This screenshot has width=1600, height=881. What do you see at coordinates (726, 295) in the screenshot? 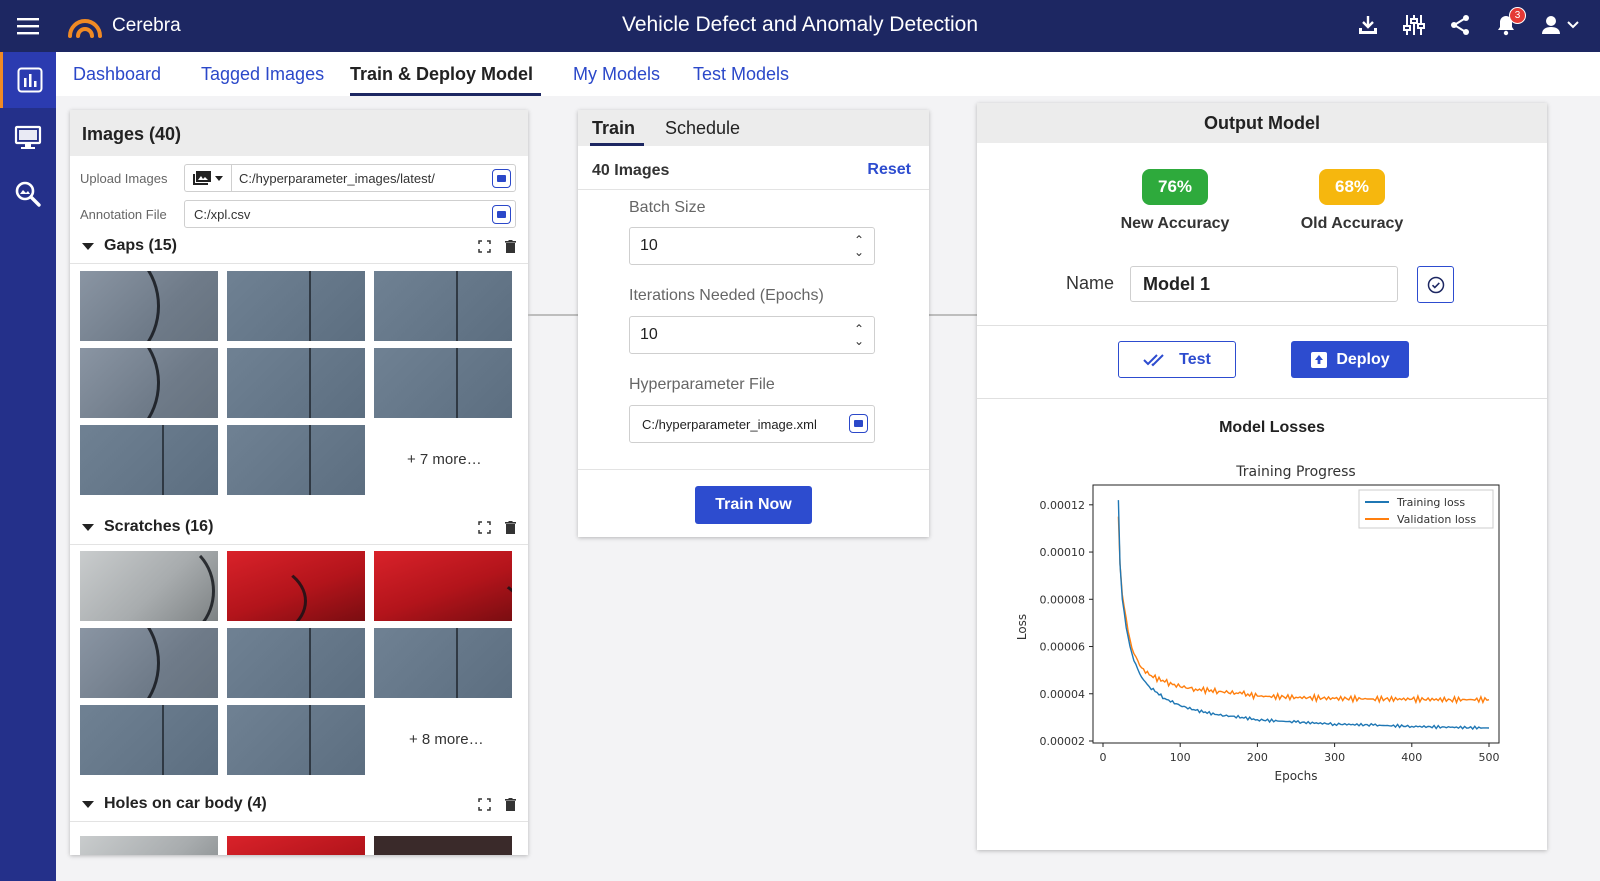
I see `epochs-label: Iterations Needed (Epochs)` at bounding box center [726, 295].